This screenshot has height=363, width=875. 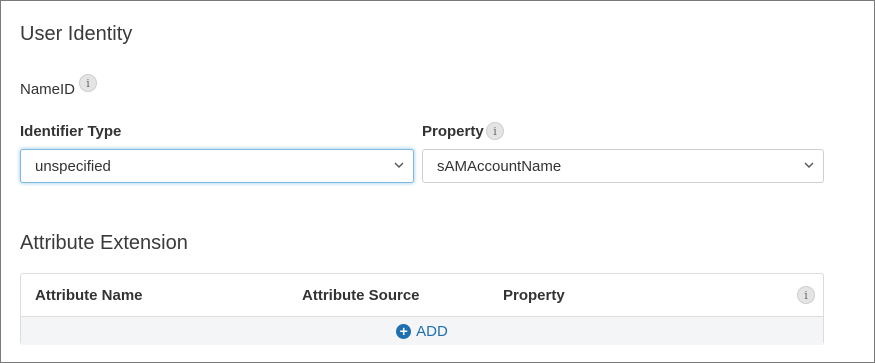 I want to click on attribute-extension-title: Attribute Extension, so click(x=104, y=243).